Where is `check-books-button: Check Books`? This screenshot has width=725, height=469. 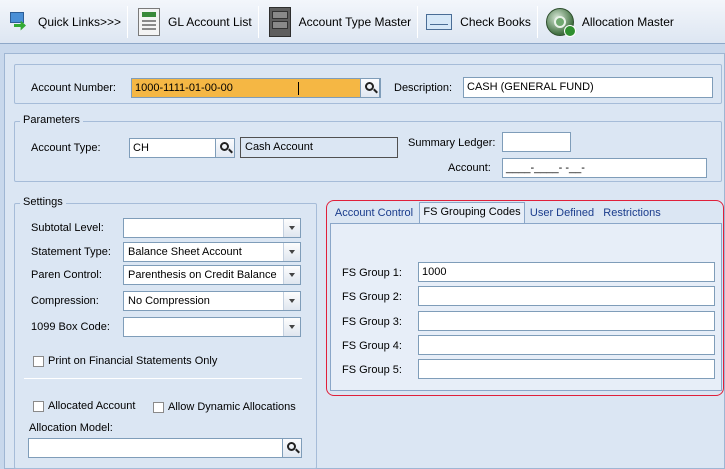 check-books-button: Check Books is located at coordinates (477, 22).